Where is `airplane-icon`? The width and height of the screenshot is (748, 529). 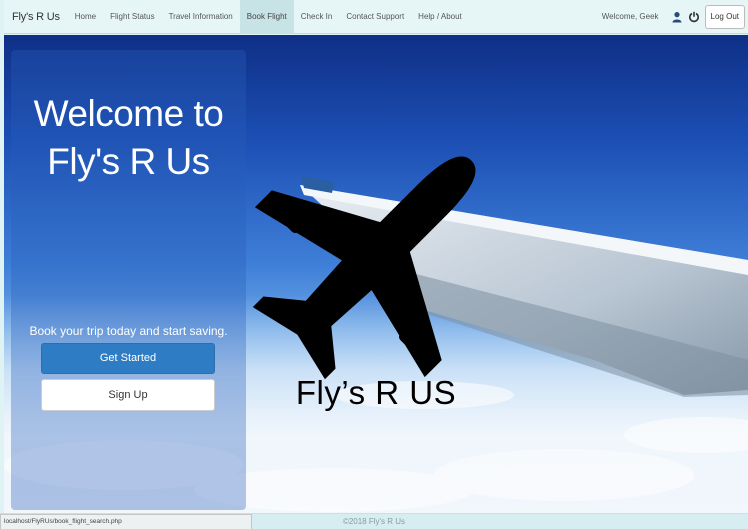
airplane-icon is located at coordinates (364, 268).